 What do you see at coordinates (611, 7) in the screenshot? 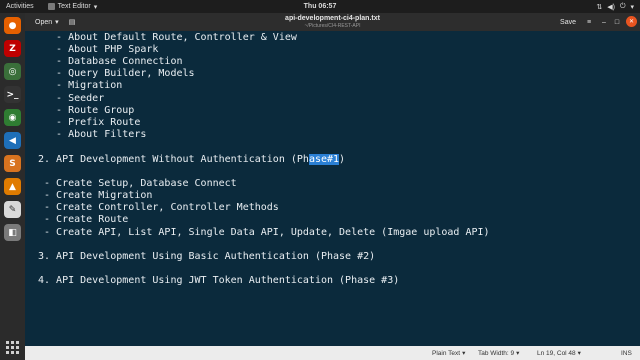
I see `volume-icon: ◀)` at bounding box center [611, 7].